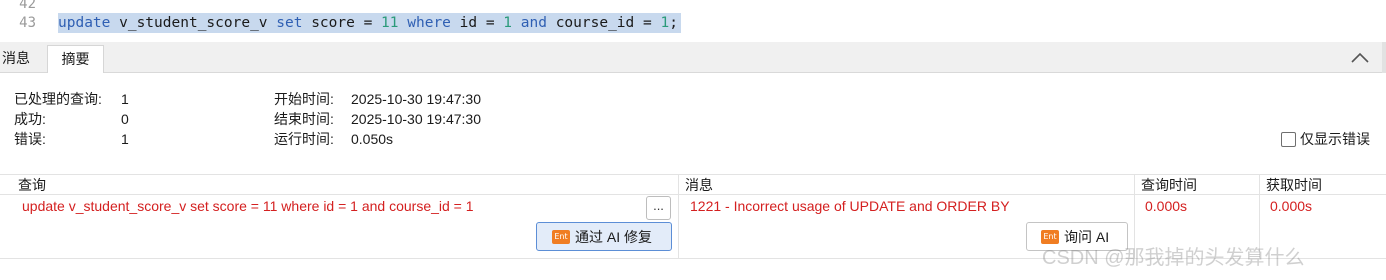 This screenshot has height=280, width=1386. What do you see at coordinates (673, 23) in the screenshot?
I see `sql-token-plain: ;` at bounding box center [673, 23].